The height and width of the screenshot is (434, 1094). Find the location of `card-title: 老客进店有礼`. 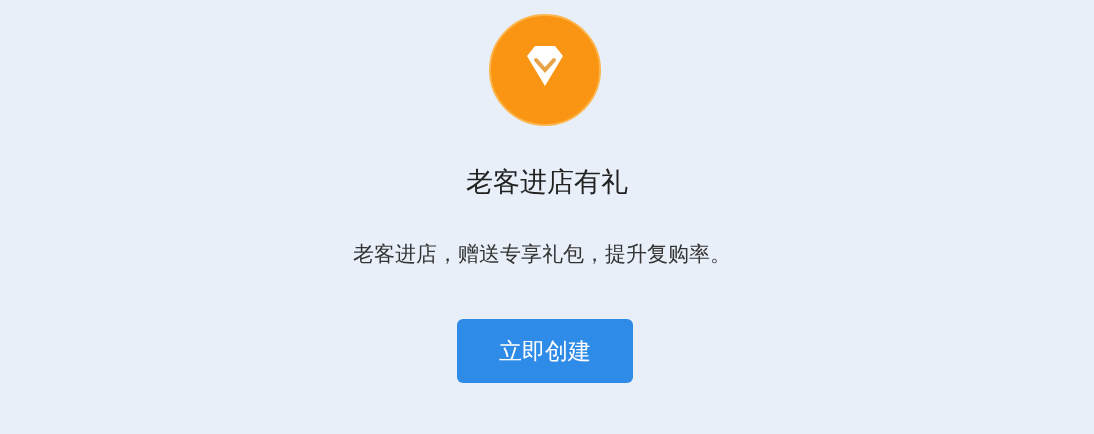

card-title: 老客进店有礼 is located at coordinates (547, 182).